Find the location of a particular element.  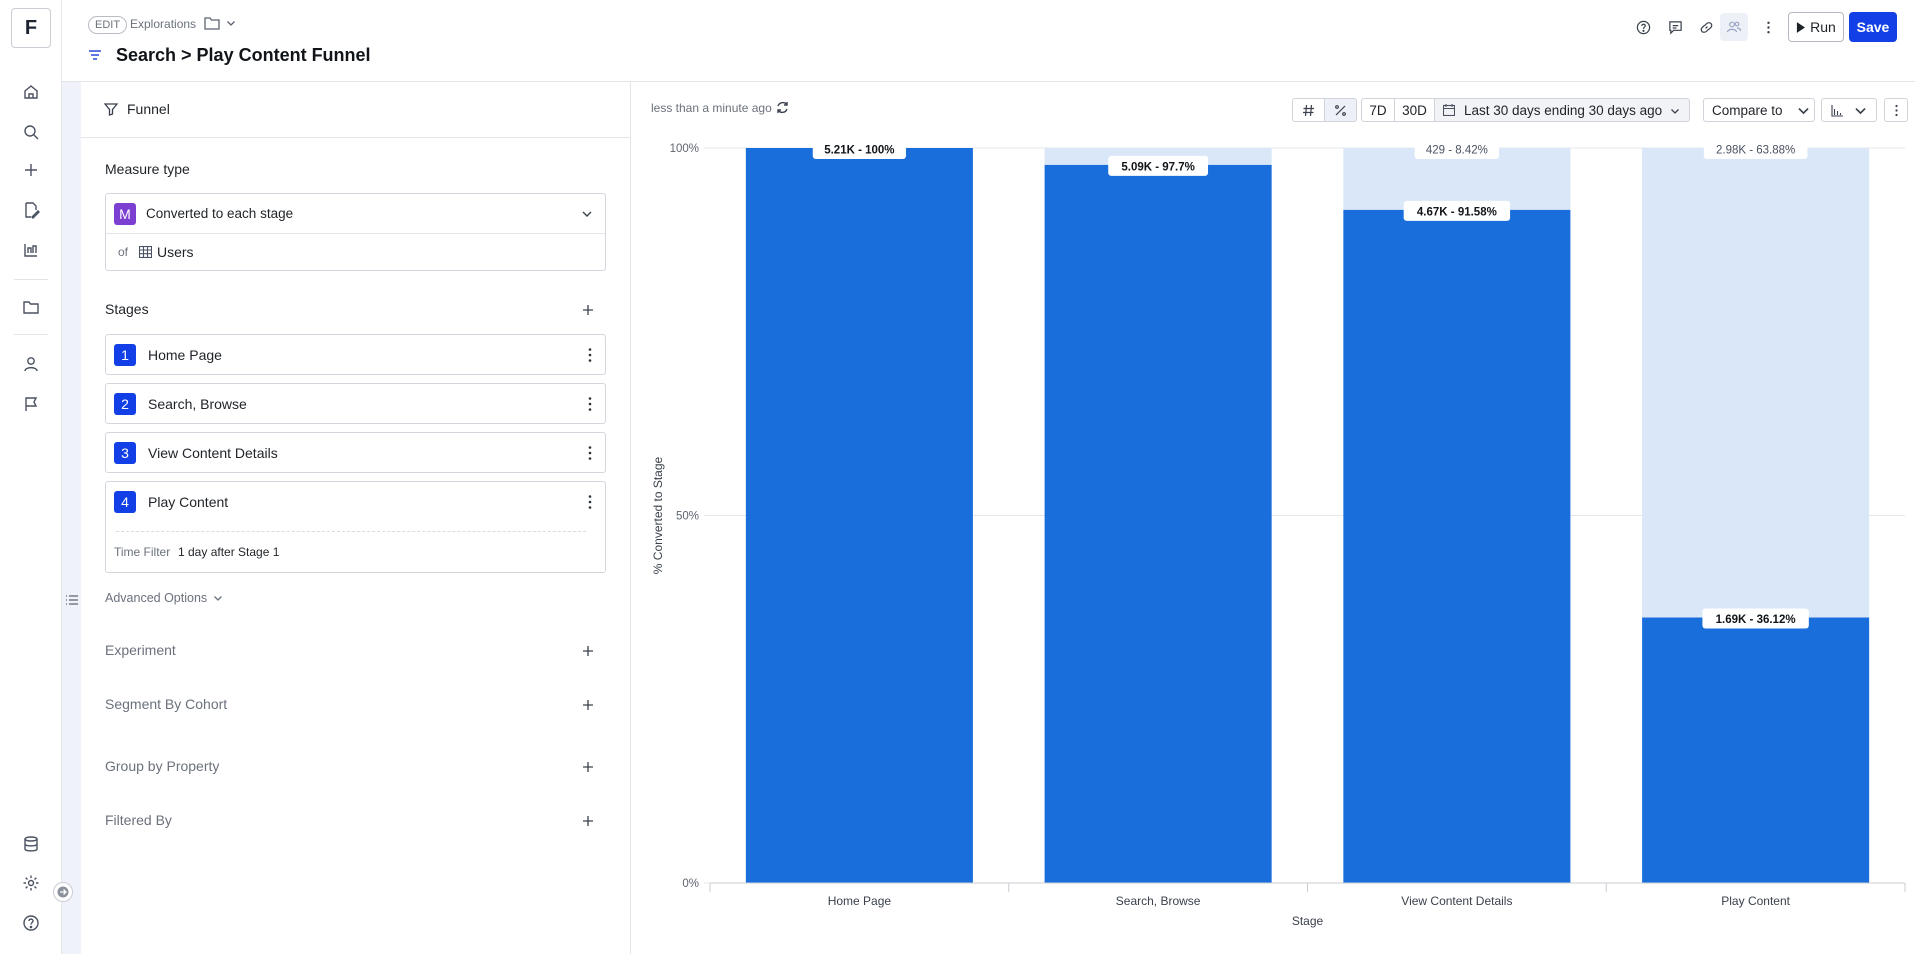

settings-gear-icon is located at coordinates (31, 883).